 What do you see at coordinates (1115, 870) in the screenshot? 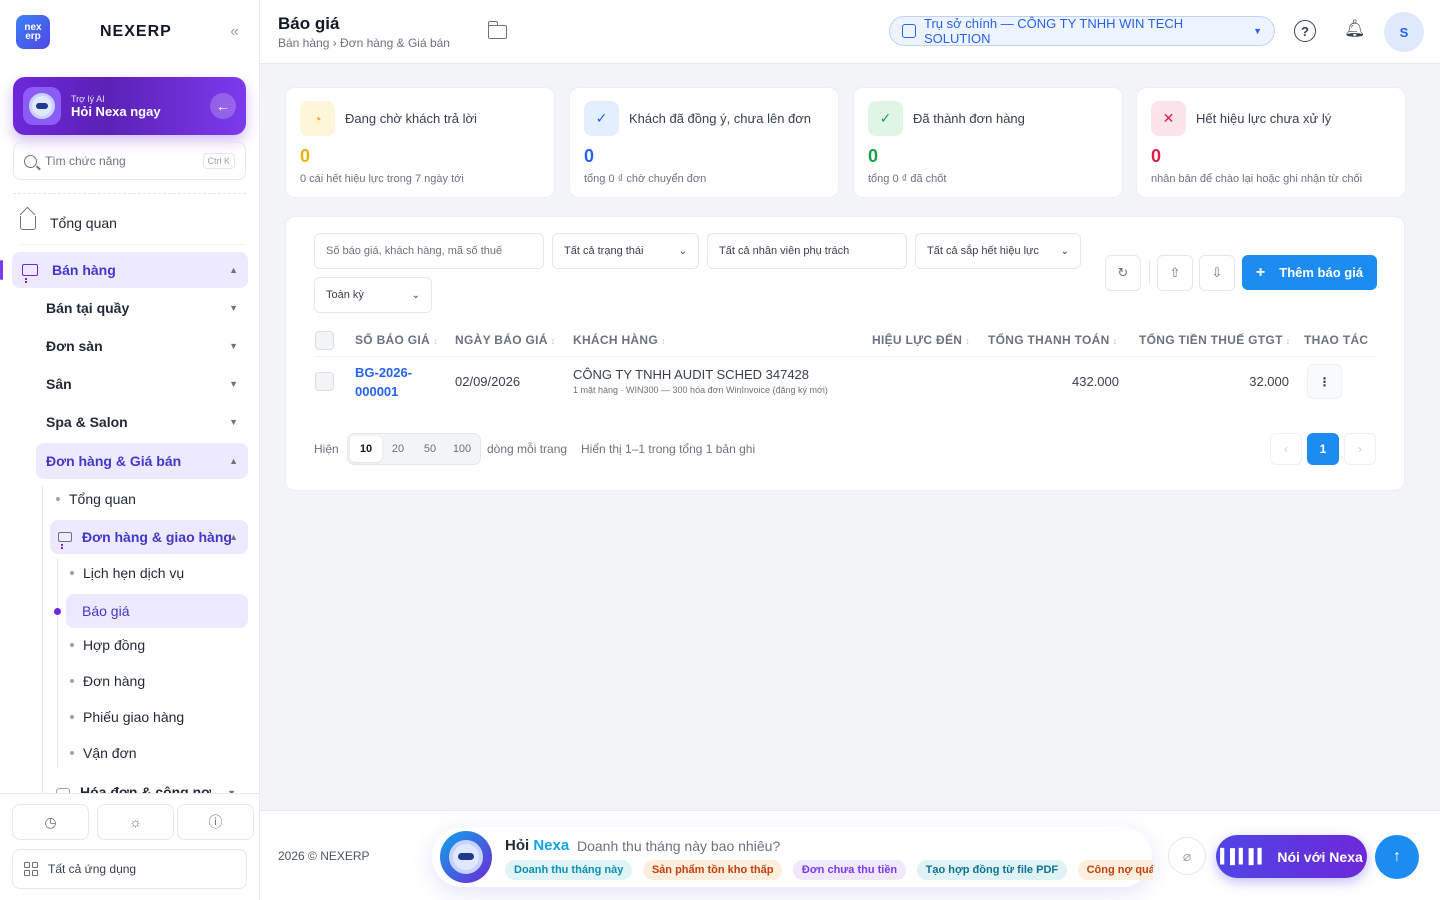
I see `suggestion-chip: Công nợ quá hạn 30 ngày` at bounding box center [1115, 870].